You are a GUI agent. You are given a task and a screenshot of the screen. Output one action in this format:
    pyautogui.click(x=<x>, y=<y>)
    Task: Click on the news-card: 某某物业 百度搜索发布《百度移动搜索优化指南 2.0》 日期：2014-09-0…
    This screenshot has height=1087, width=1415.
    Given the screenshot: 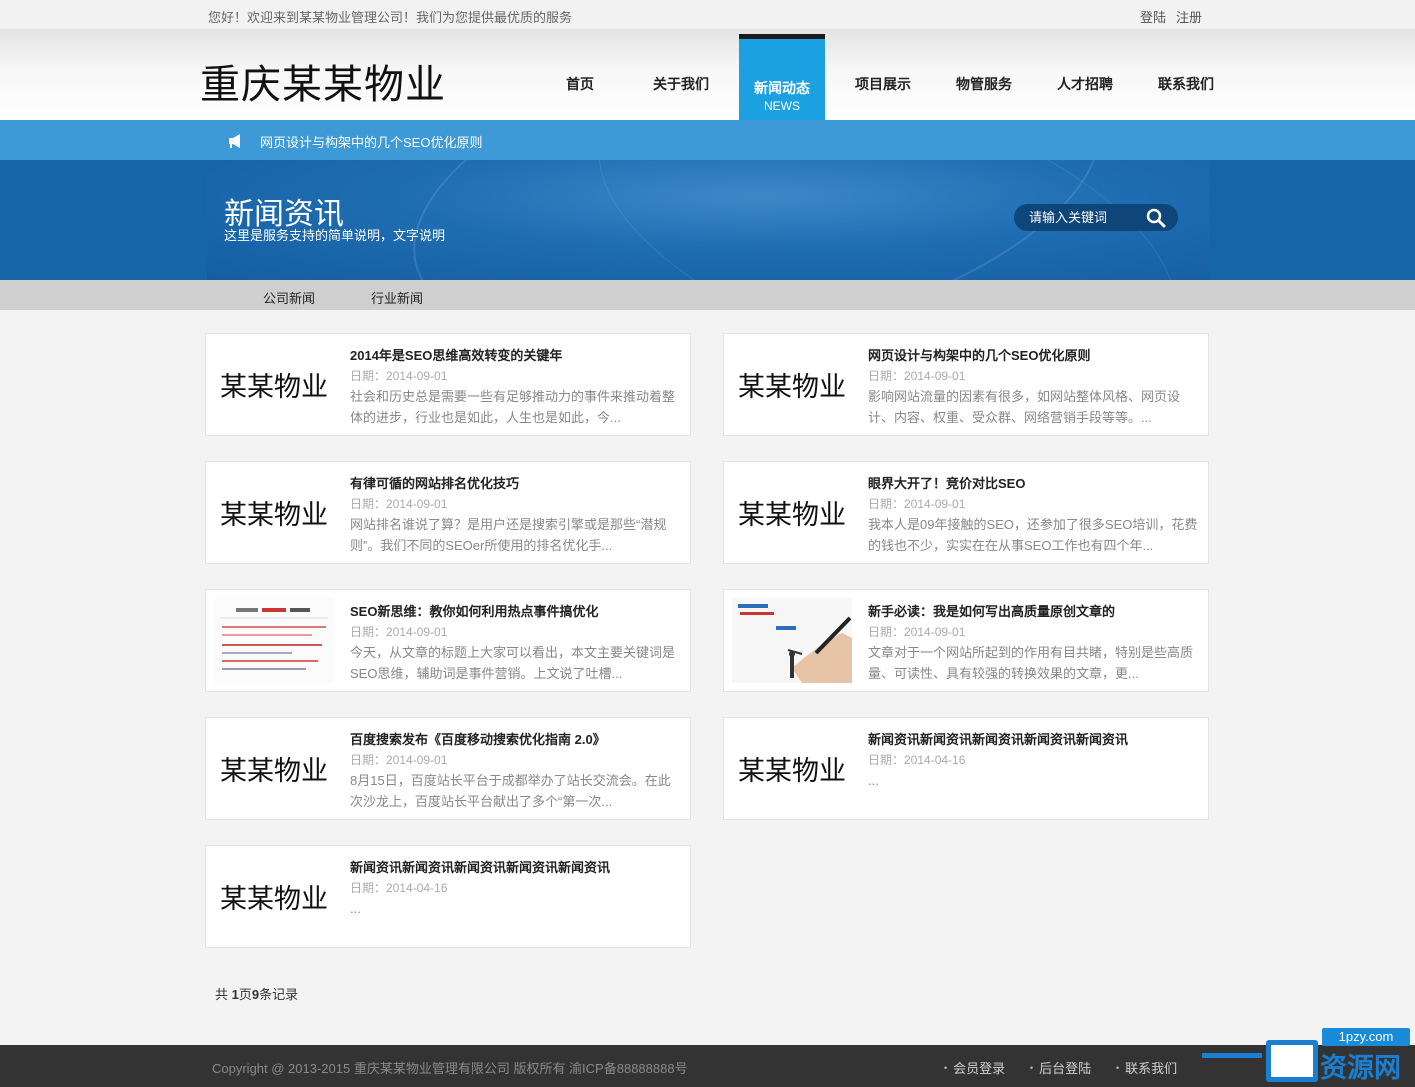 What is the action you would take?
    pyautogui.click(x=448, y=768)
    